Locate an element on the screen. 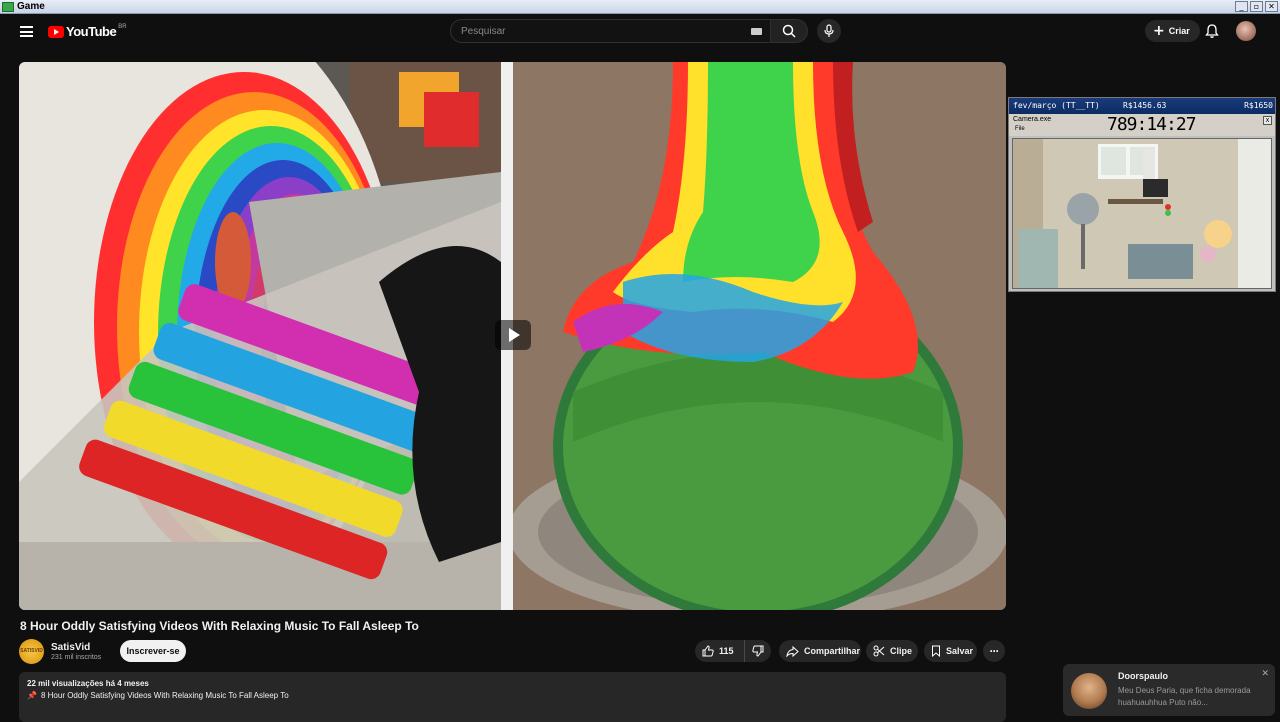  window-controls: _ ▫ ✕ is located at coordinates (1256, 6).